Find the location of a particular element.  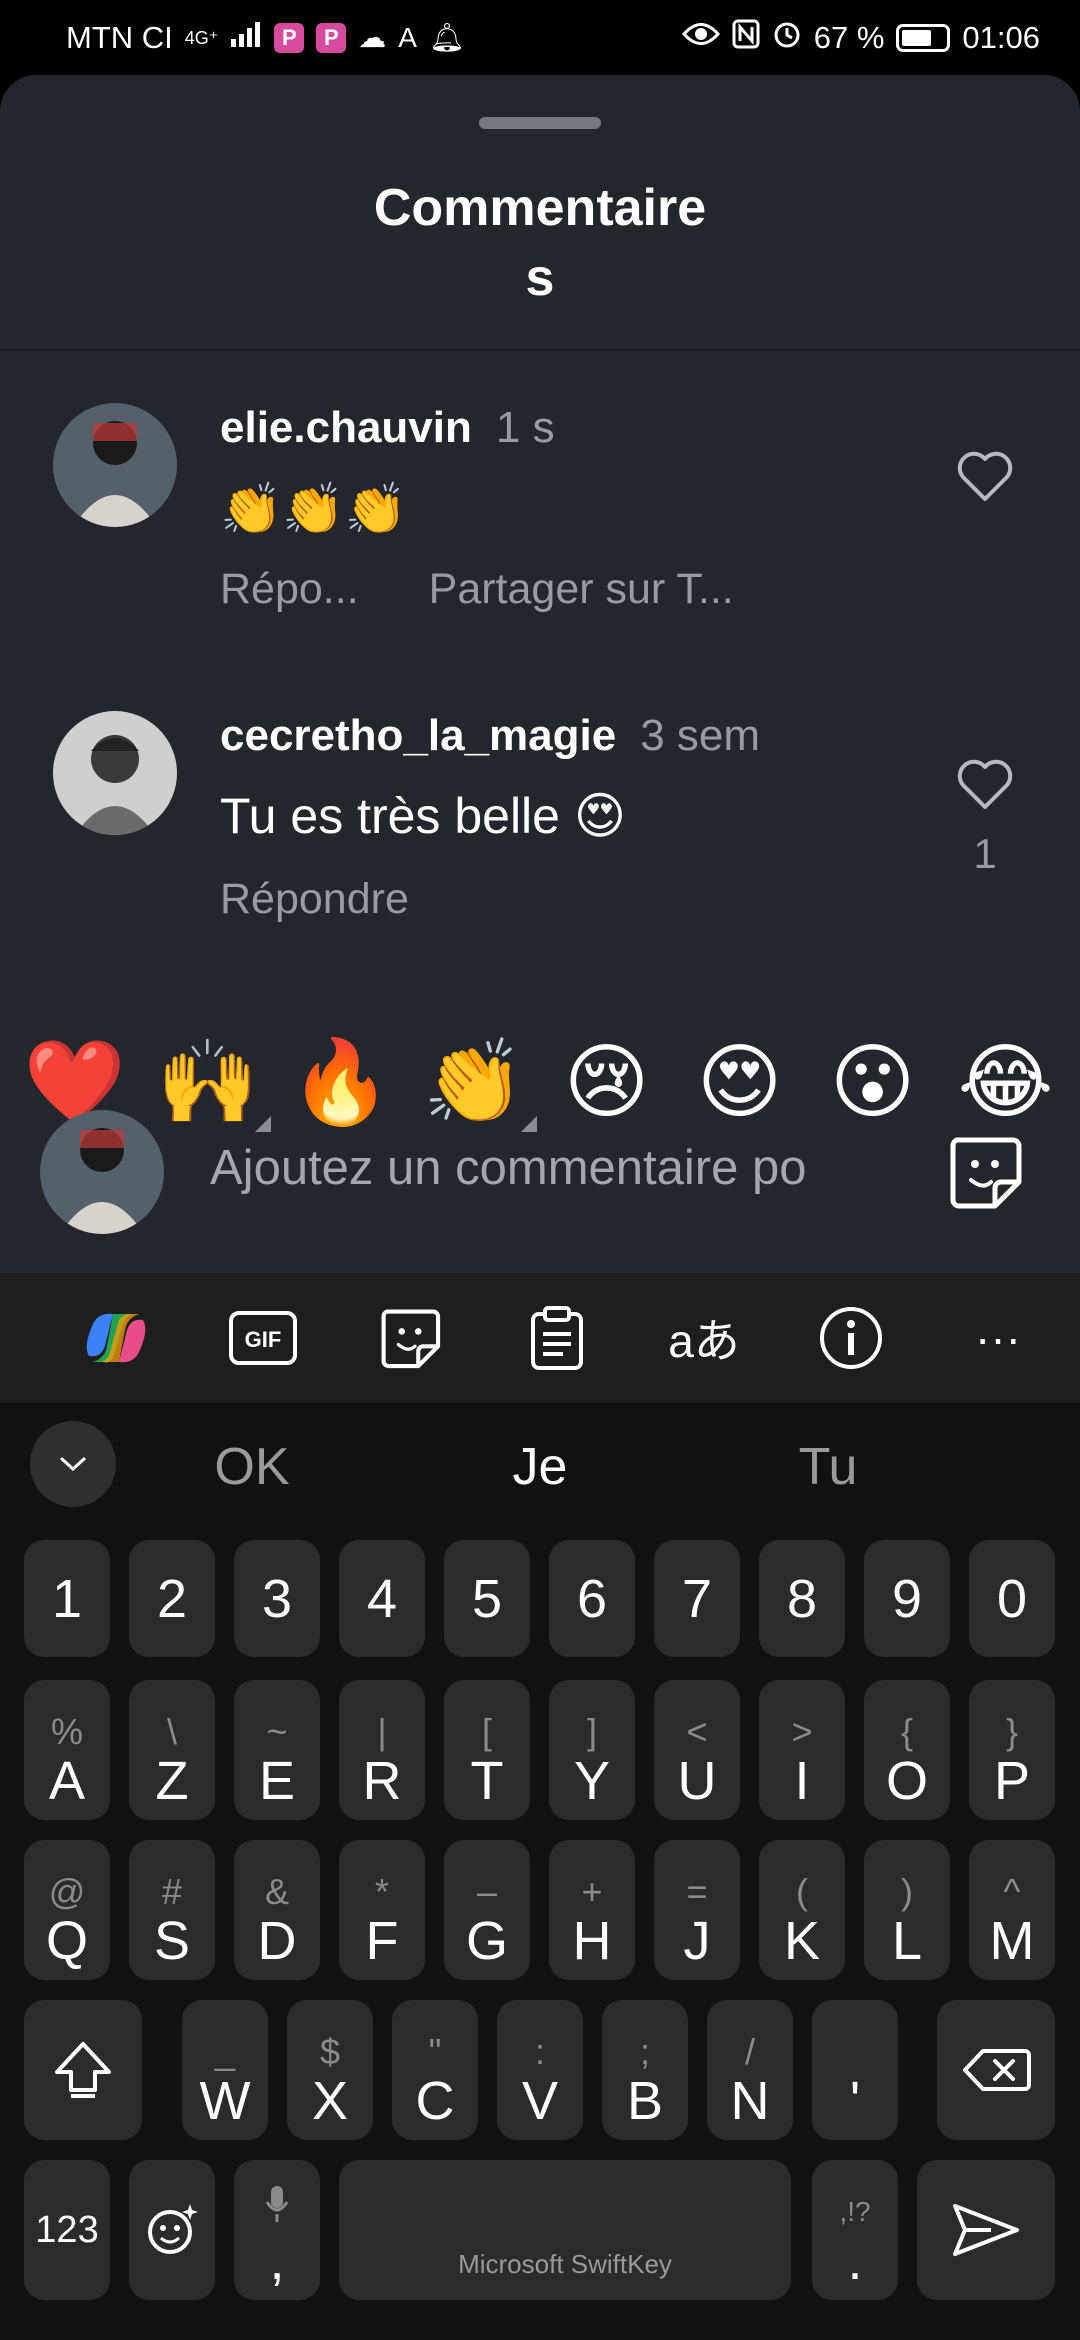

key-x: $ X is located at coordinates (330, 2070).